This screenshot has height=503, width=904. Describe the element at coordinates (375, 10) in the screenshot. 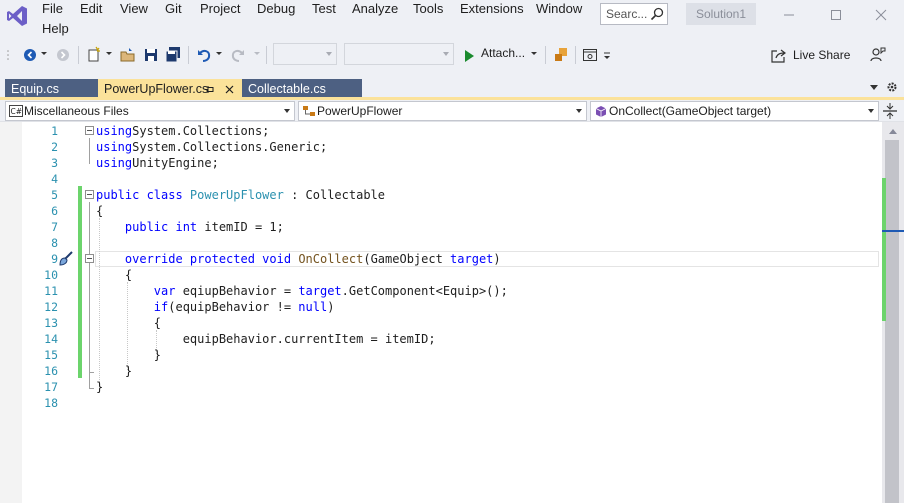

I see `menu-analyze: Analyze` at that location.